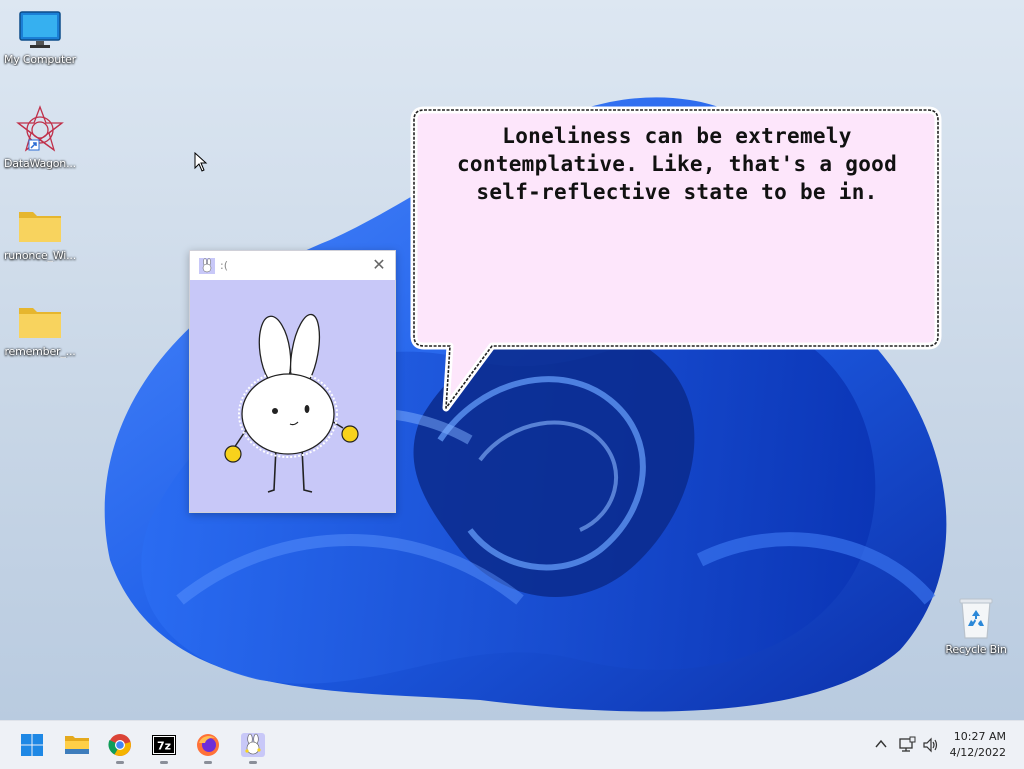  Describe the element at coordinates (224, 265) in the screenshot. I see `pet-window-title: :(` at that location.